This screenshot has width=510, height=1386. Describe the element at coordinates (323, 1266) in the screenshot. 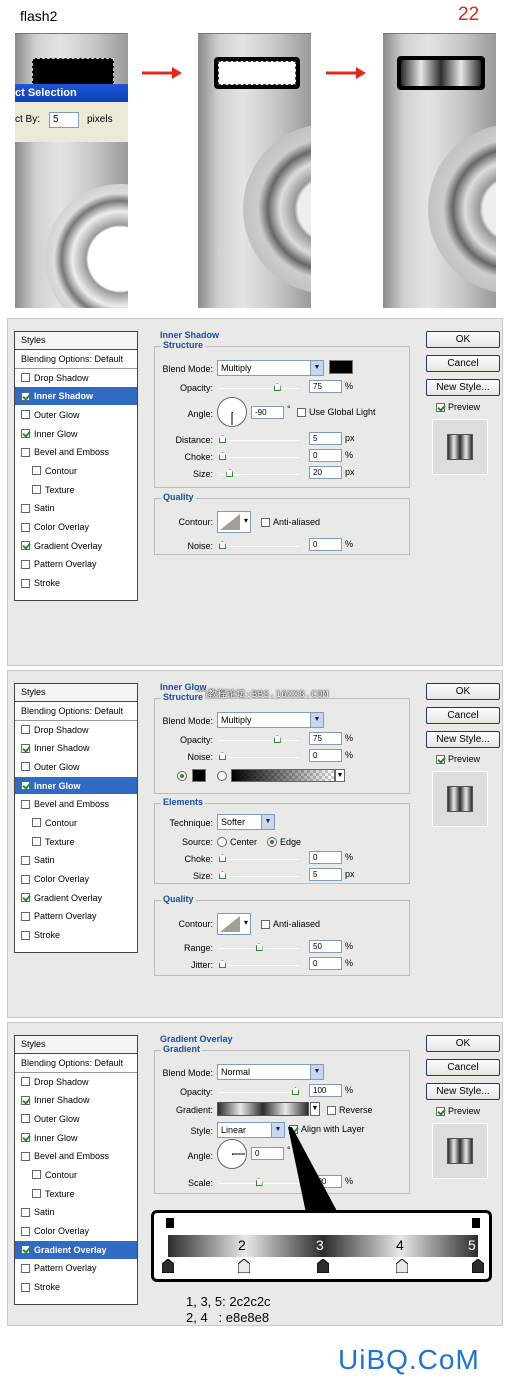

I see `color-stop-3-icon` at that location.